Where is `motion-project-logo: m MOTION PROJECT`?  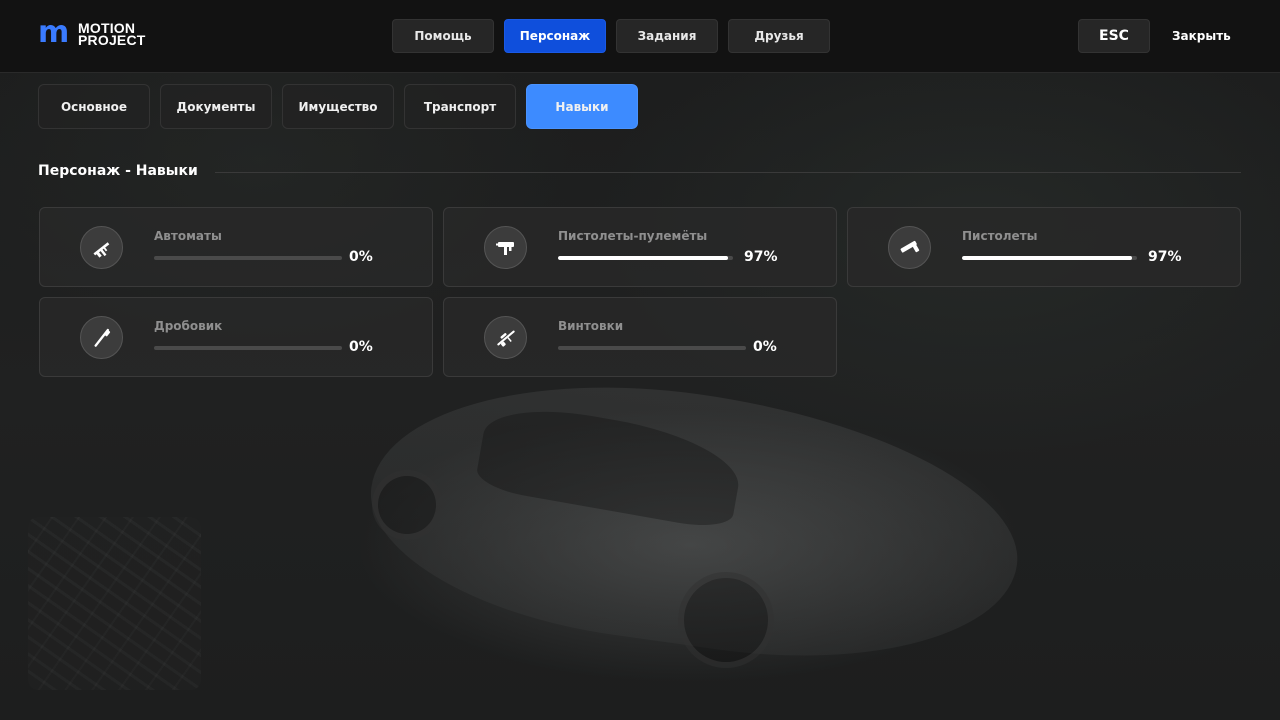
motion-project-logo: m MOTION PROJECT is located at coordinates (92, 32).